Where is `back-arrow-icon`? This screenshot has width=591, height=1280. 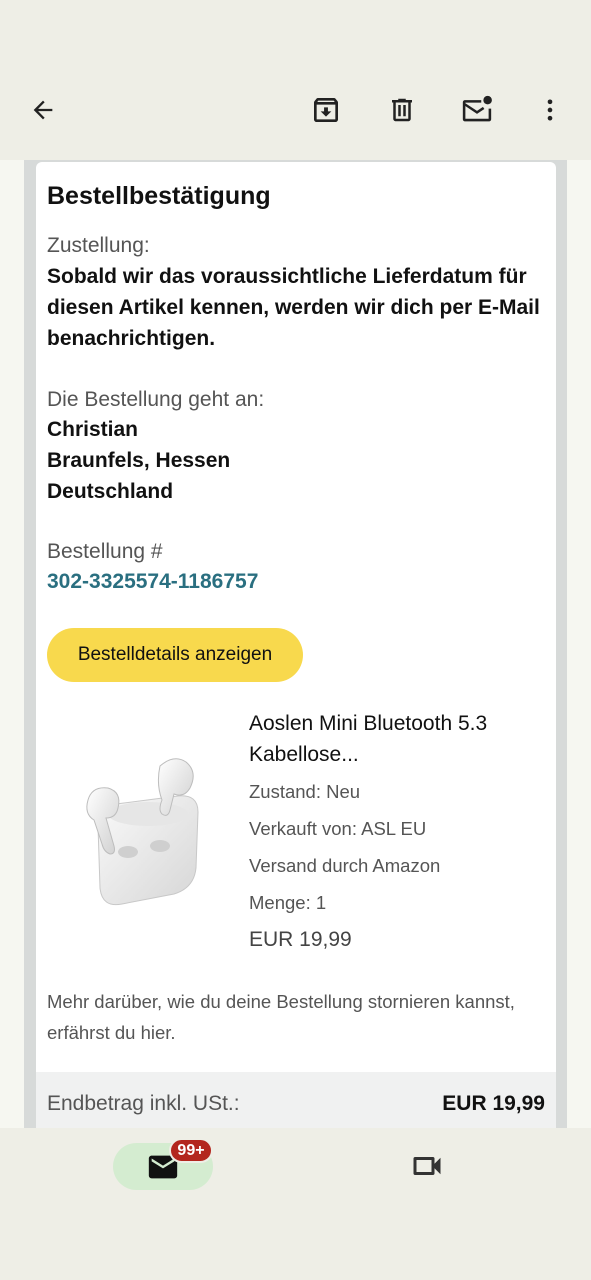
back-arrow-icon is located at coordinates (43, 110).